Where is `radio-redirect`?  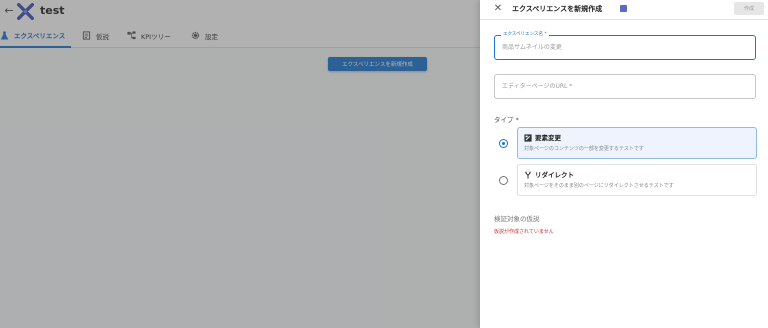
radio-redirect is located at coordinates (503, 180).